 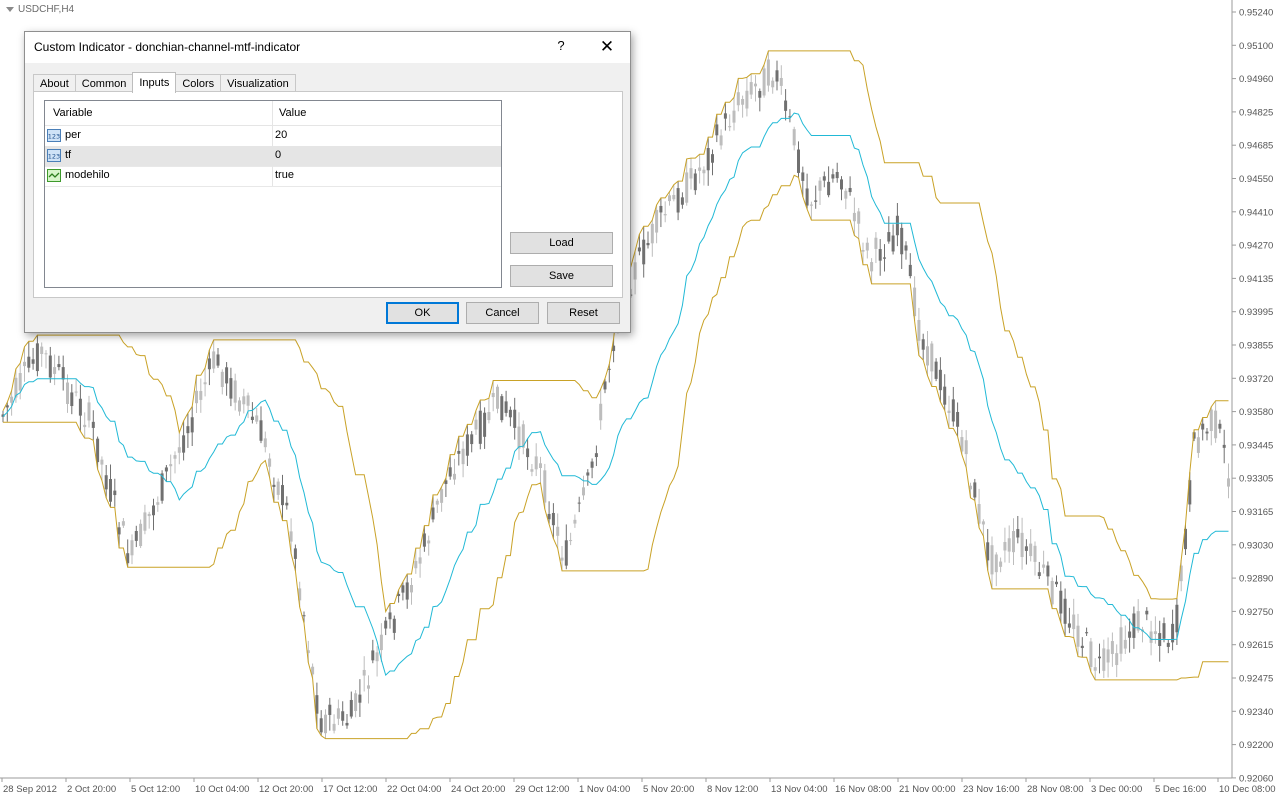 What do you see at coordinates (286, 789) in the screenshot?
I see `time-label: 12 Oct 20:00` at bounding box center [286, 789].